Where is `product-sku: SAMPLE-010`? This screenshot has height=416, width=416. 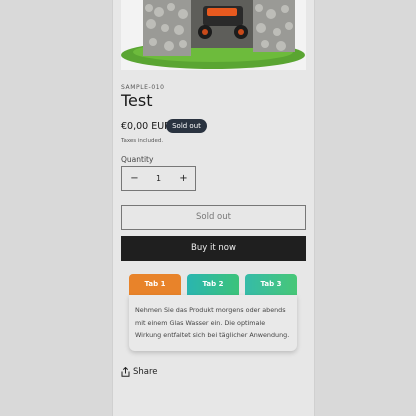 product-sku: SAMPLE-010 is located at coordinates (143, 87).